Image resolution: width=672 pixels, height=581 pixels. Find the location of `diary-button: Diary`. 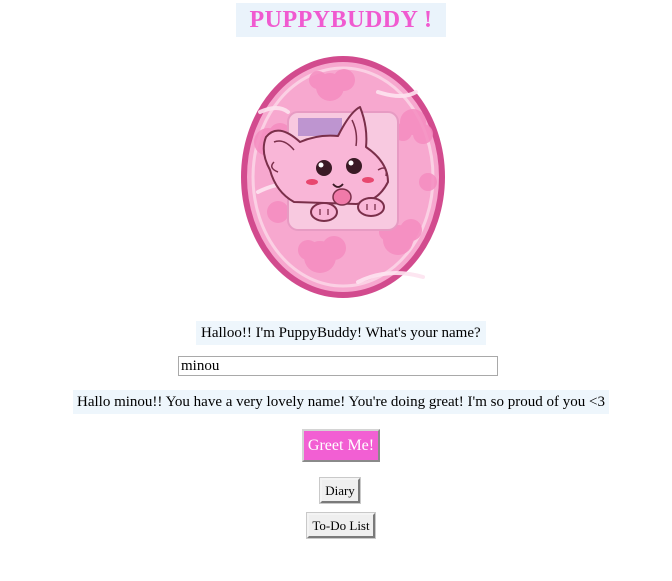

diary-button: Diary is located at coordinates (340, 490).